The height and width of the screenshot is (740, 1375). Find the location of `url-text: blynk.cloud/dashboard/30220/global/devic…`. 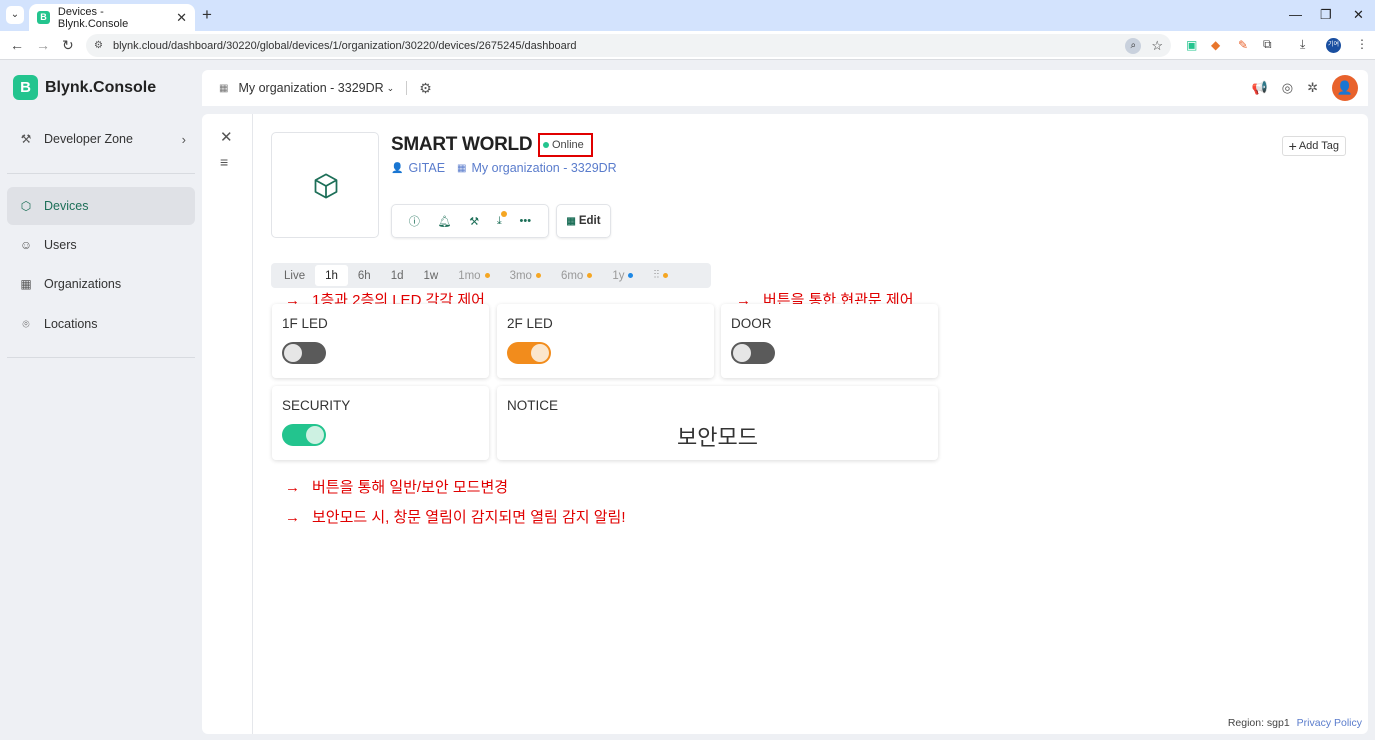

url-text: blynk.cloud/dashboard/30220/global/devic… is located at coordinates (345, 46).